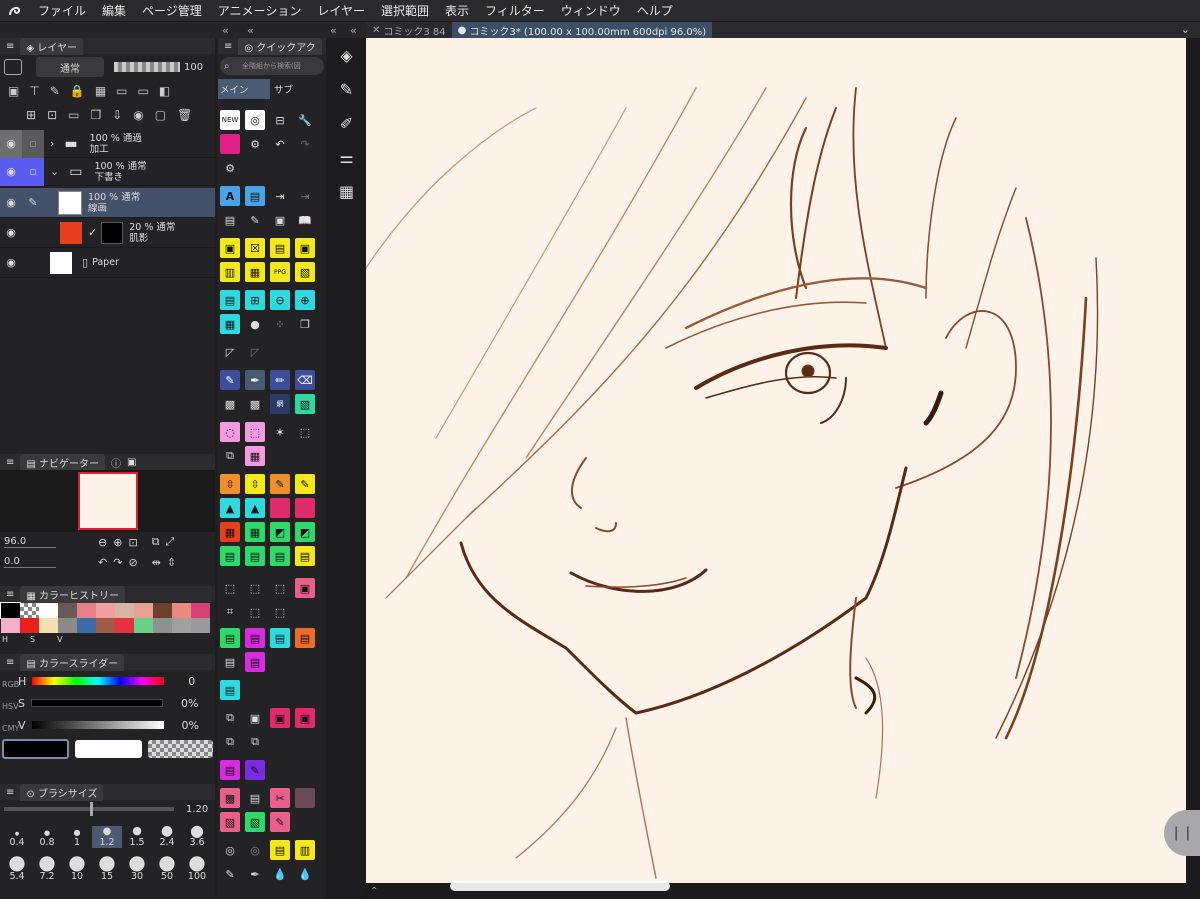 The image size is (1200, 899). What do you see at coordinates (255, 220) in the screenshot?
I see `pen-edit-icon: ✎` at bounding box center [255, 220].